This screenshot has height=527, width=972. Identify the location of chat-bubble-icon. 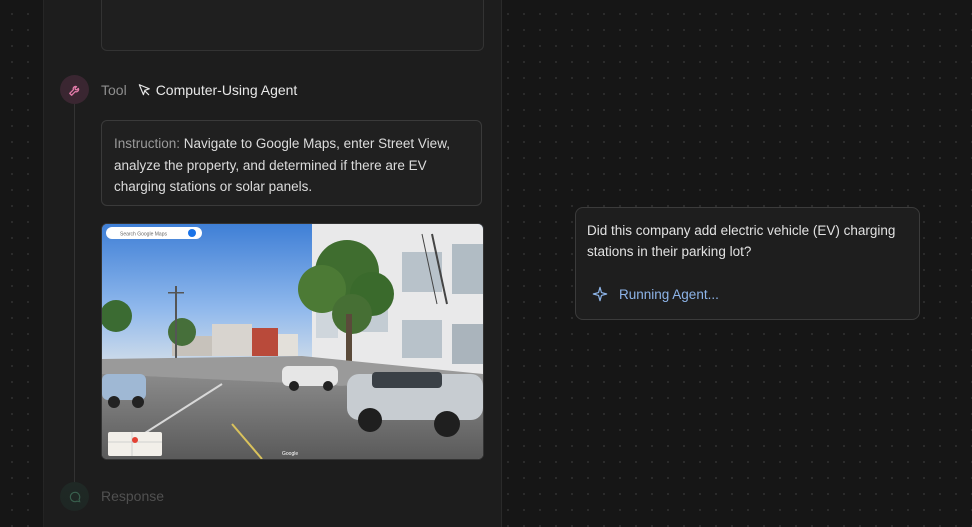
(74, 496).